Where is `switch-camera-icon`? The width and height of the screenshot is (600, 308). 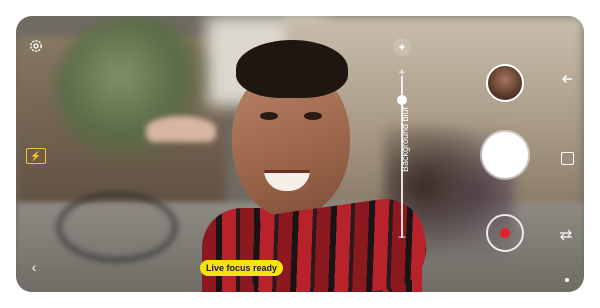 switch-camera-icon is located at coordinates (566, 235).